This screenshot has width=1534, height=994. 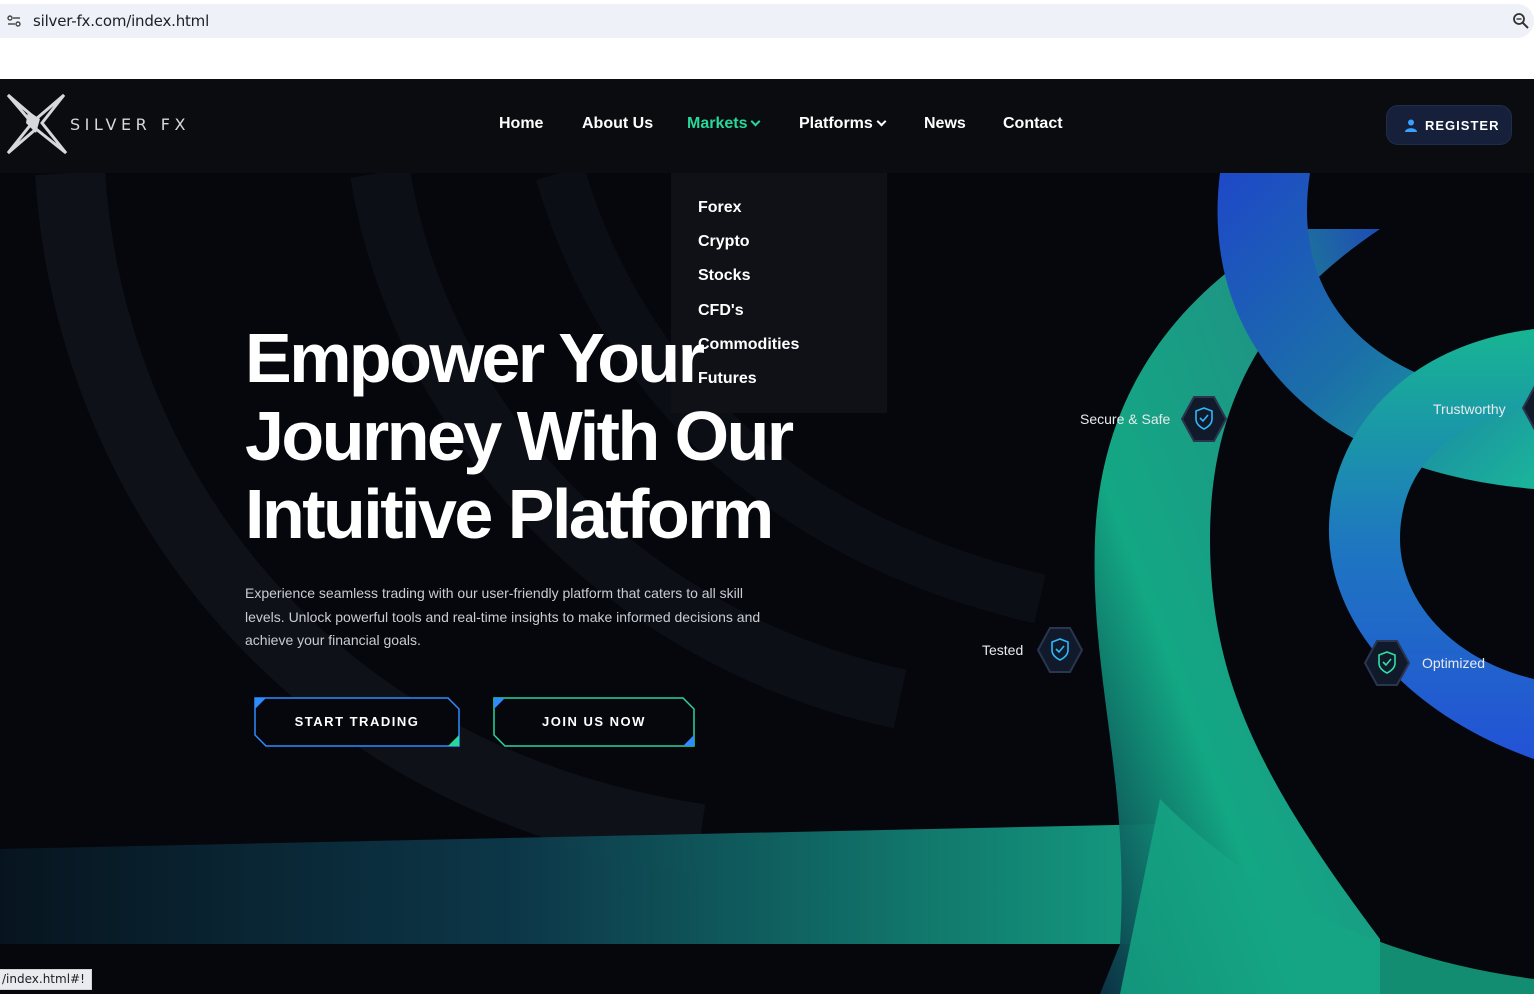 I want to click on feature-tested-label: Tested, so click(x=1003, y=650).